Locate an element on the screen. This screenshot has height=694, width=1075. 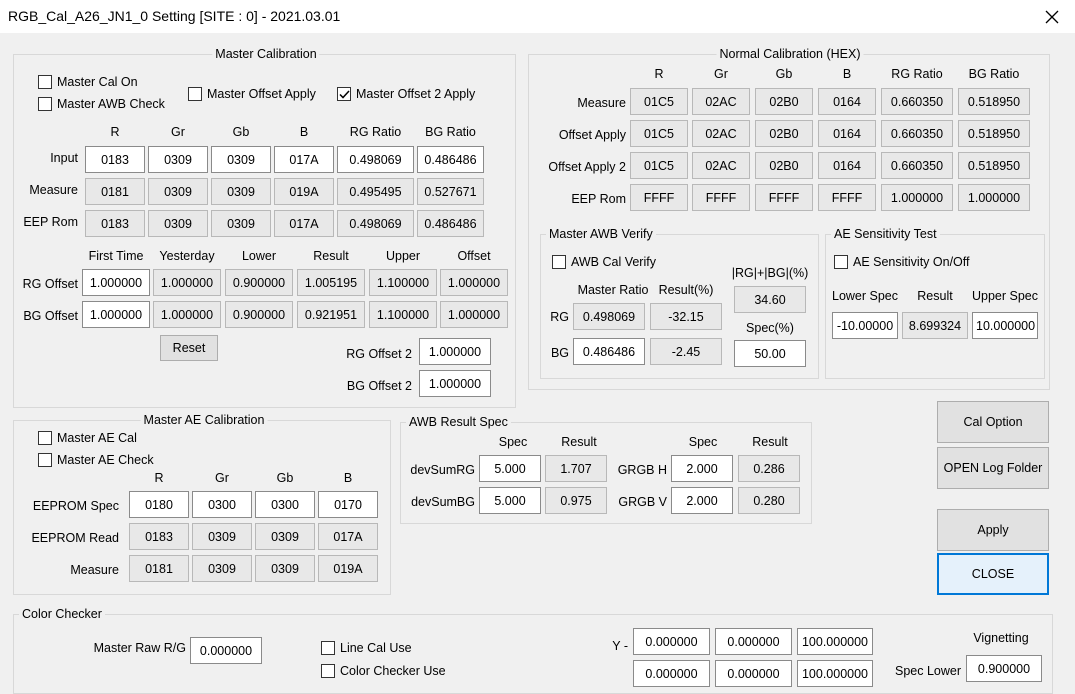
checkbox-label: Master Offset 2 Apply is located at coordinates (416, 94).